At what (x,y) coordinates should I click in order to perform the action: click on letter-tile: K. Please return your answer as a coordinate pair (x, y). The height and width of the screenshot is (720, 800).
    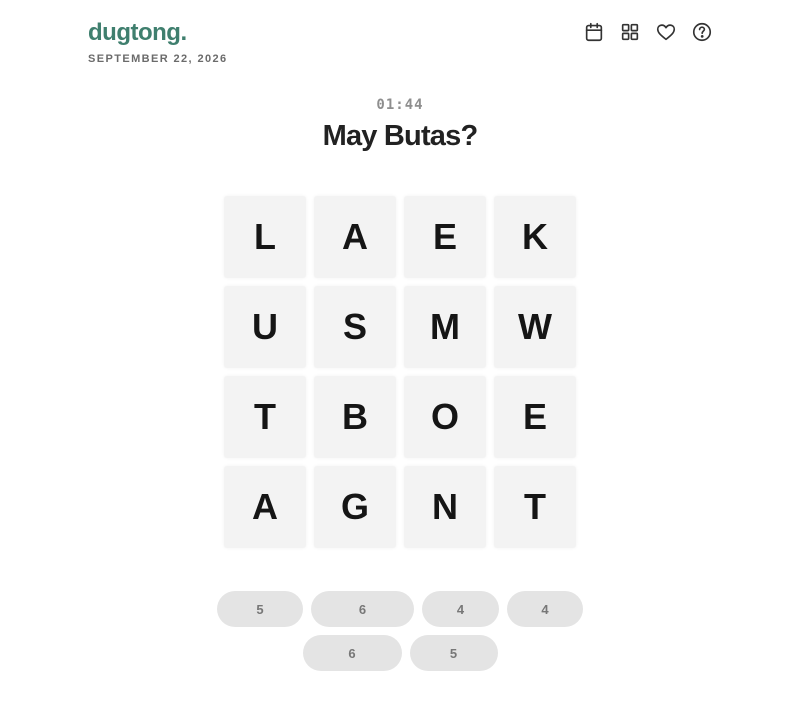
    Looking at the image, I should click on (535, 237).